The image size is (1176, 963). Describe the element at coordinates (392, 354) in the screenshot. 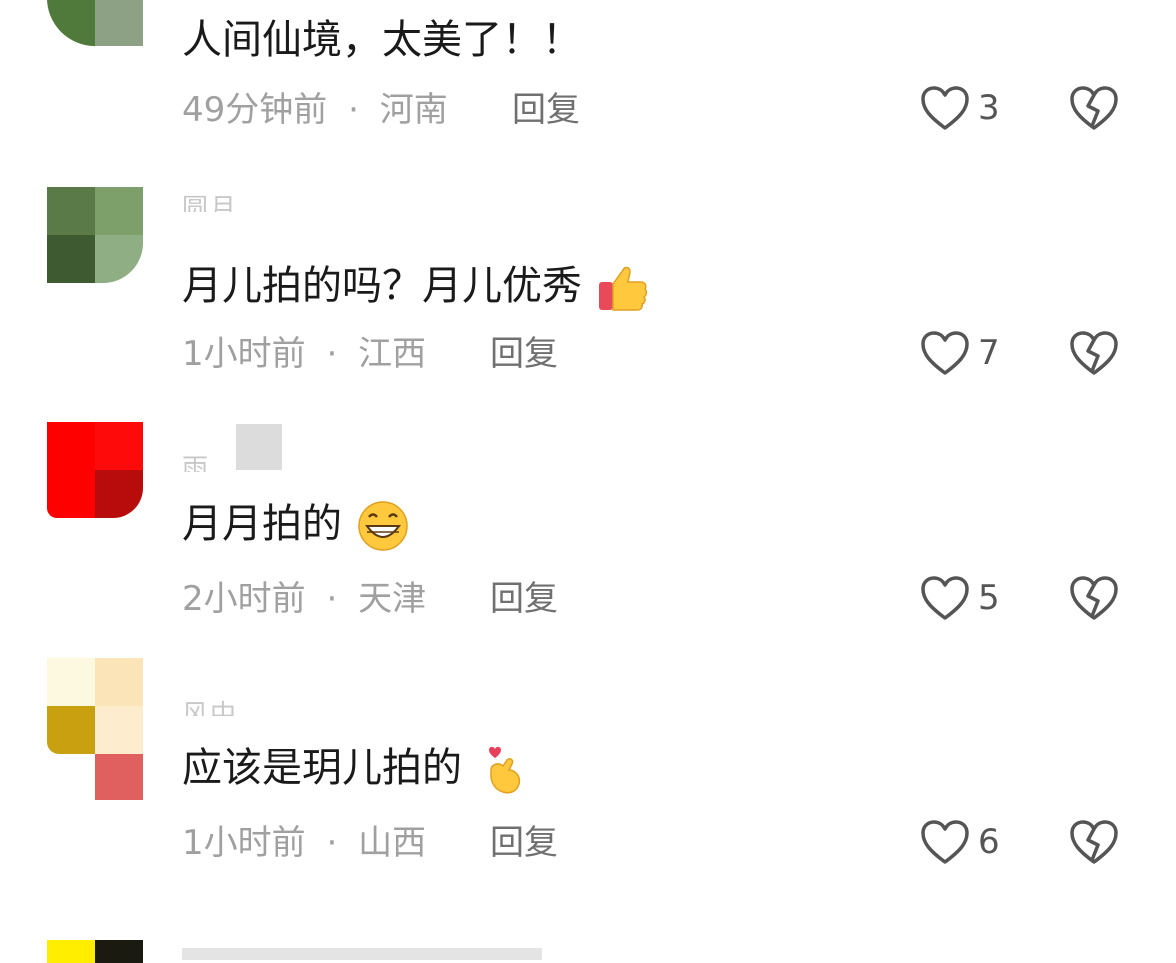

I see `comment-location: 江西` at that location.